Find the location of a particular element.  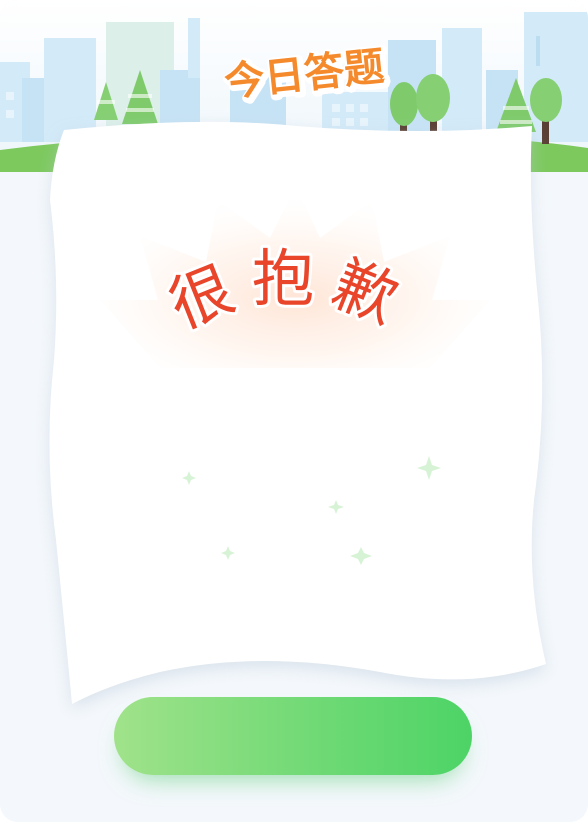

modal-title: 今日答题 今日答题 is located at coordinates (307, 76).